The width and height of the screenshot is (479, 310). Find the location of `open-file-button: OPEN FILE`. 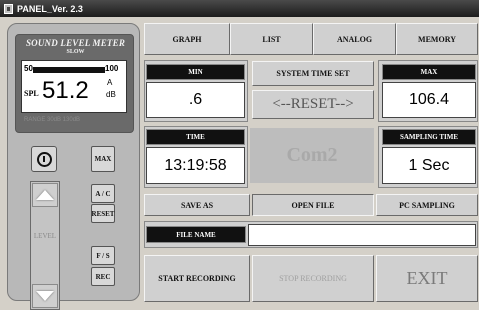

open-file-button: OPEN FILE is located at coordinates (313, 205).